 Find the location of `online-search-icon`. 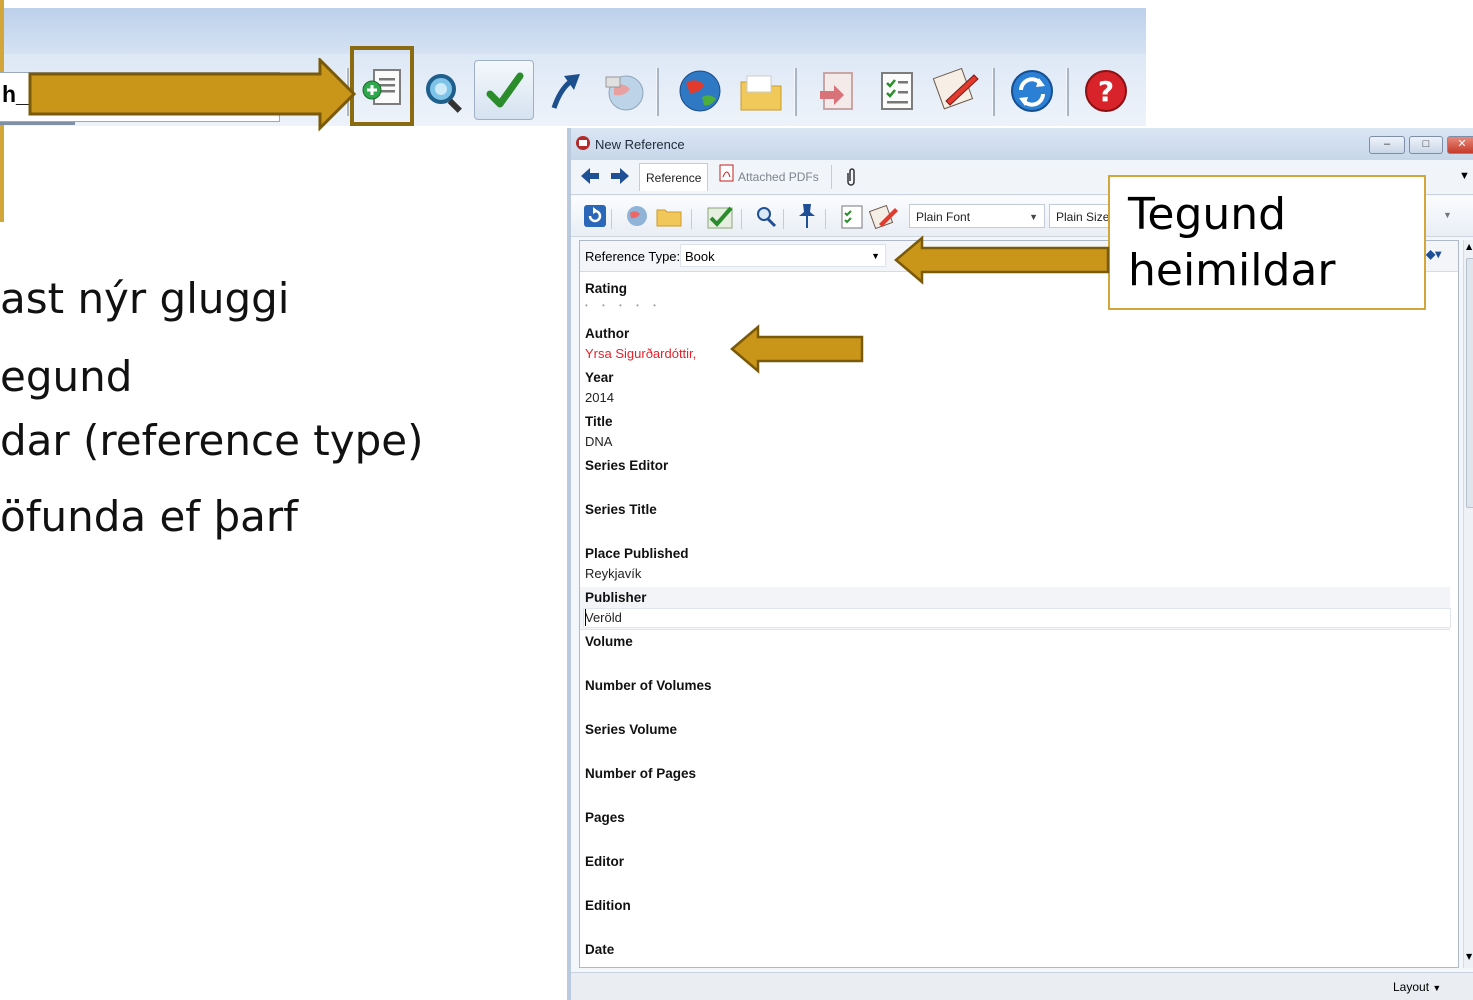

online-search-icon is located at coordinates (623, 90).